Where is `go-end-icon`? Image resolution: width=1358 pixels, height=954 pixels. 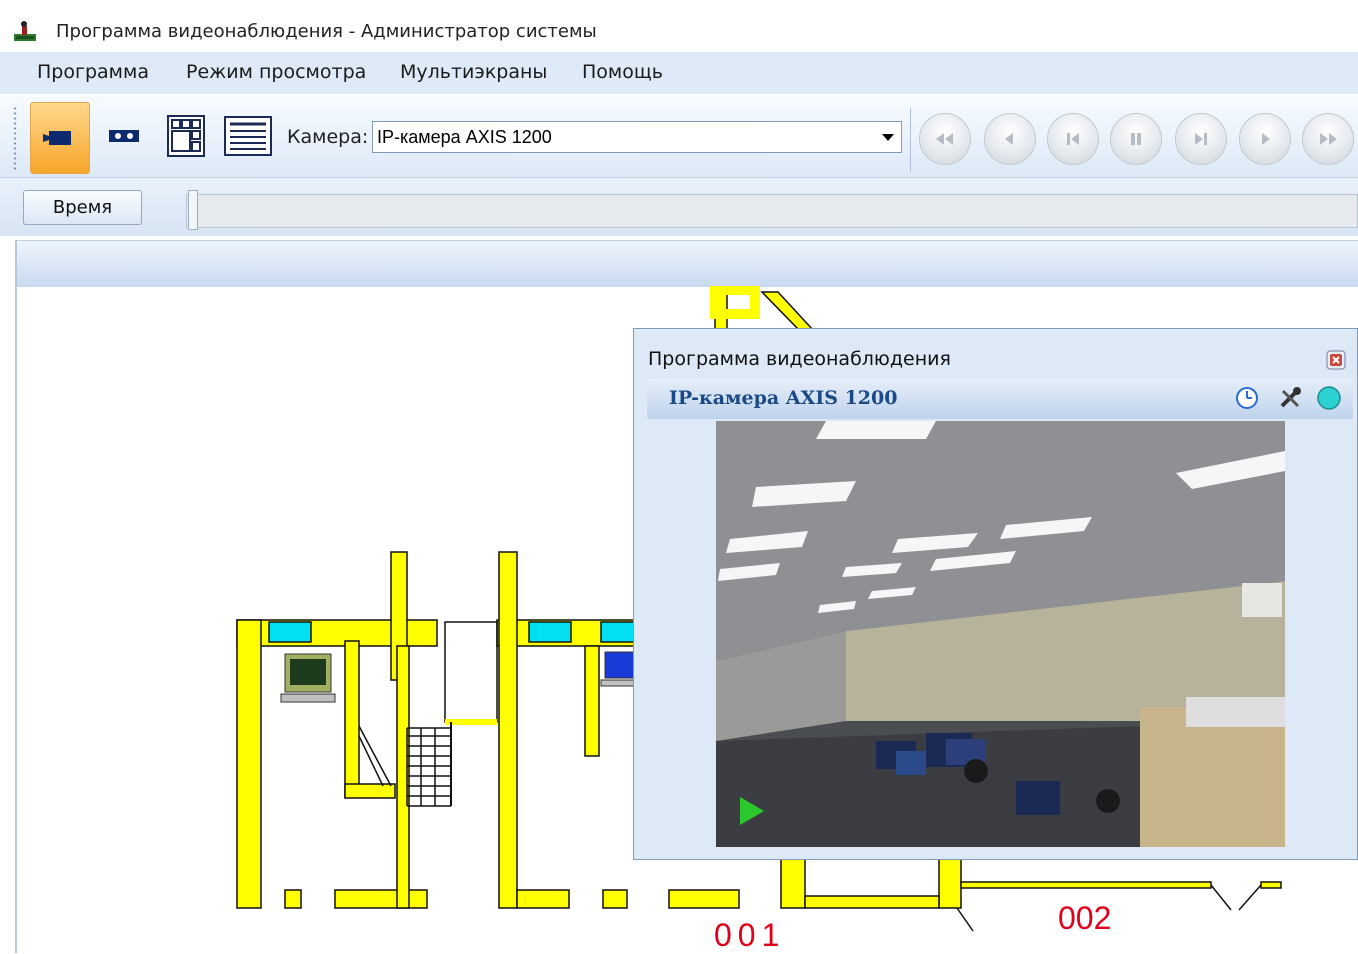 go-end-icon is located at coordinates (1201, 139).